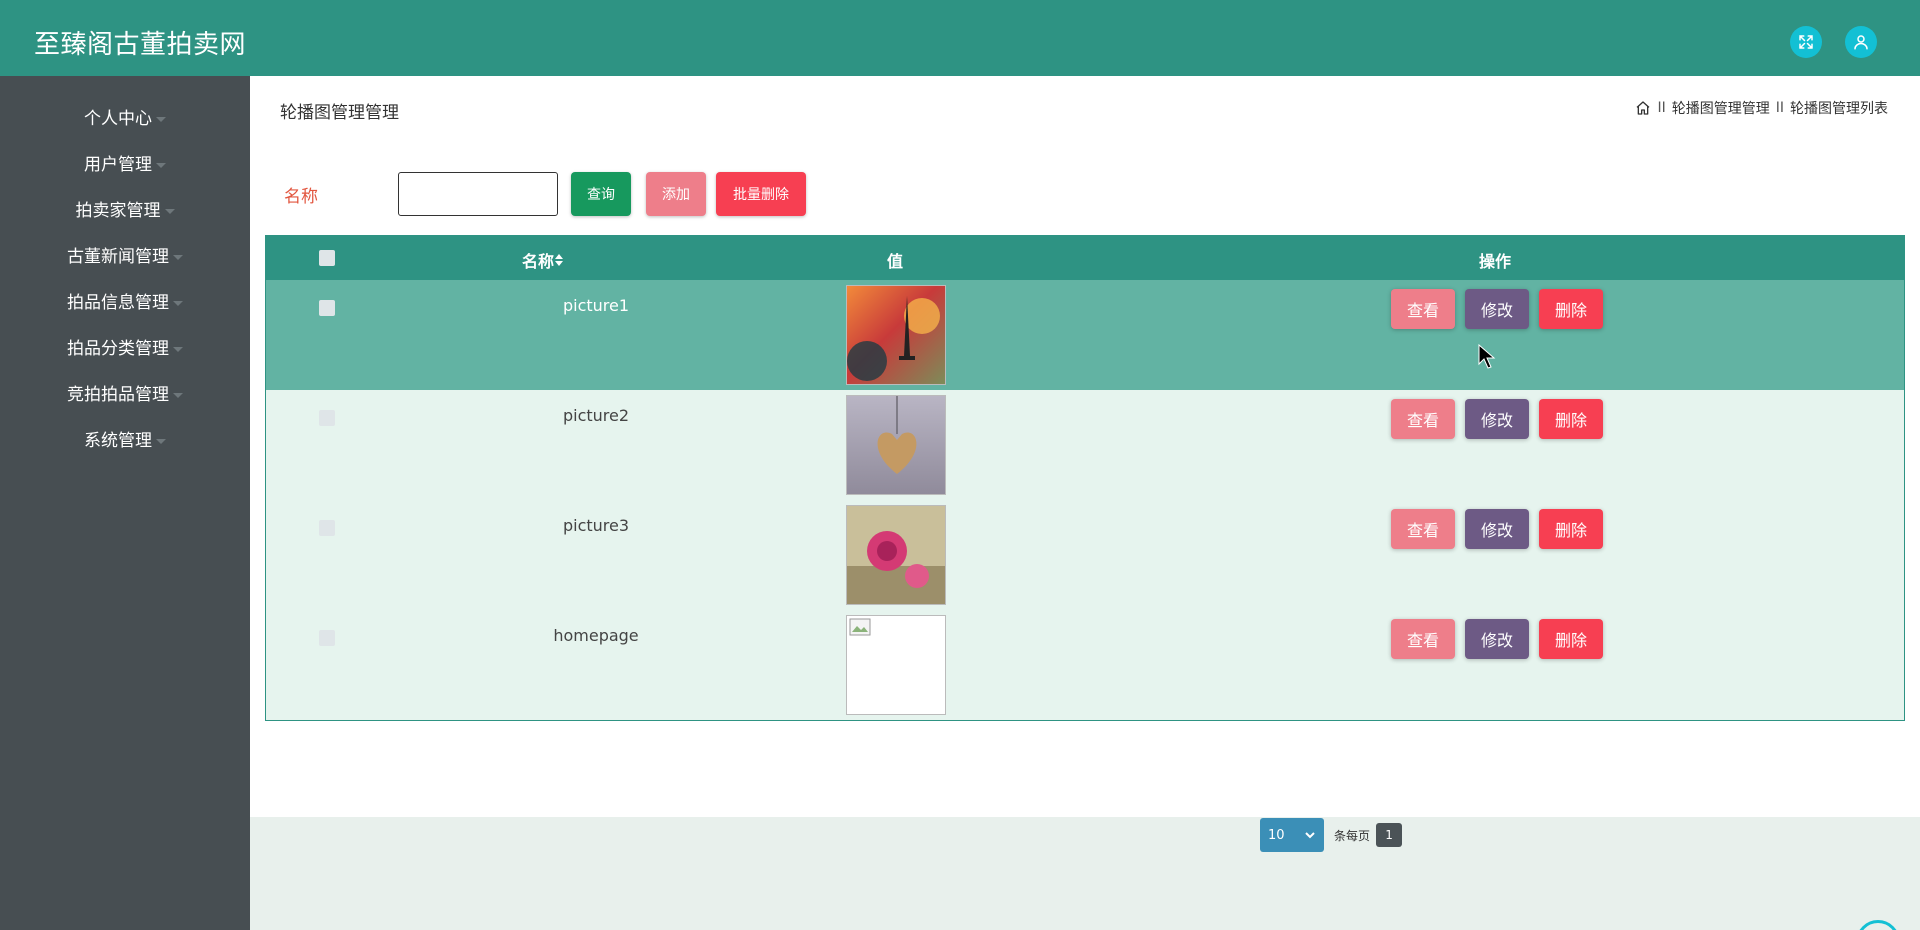 Image resolution: width=1920 pixels, height=930 pixels. I want to click on site-title: 至臻阁古董拍卖网, so click(140, 45).